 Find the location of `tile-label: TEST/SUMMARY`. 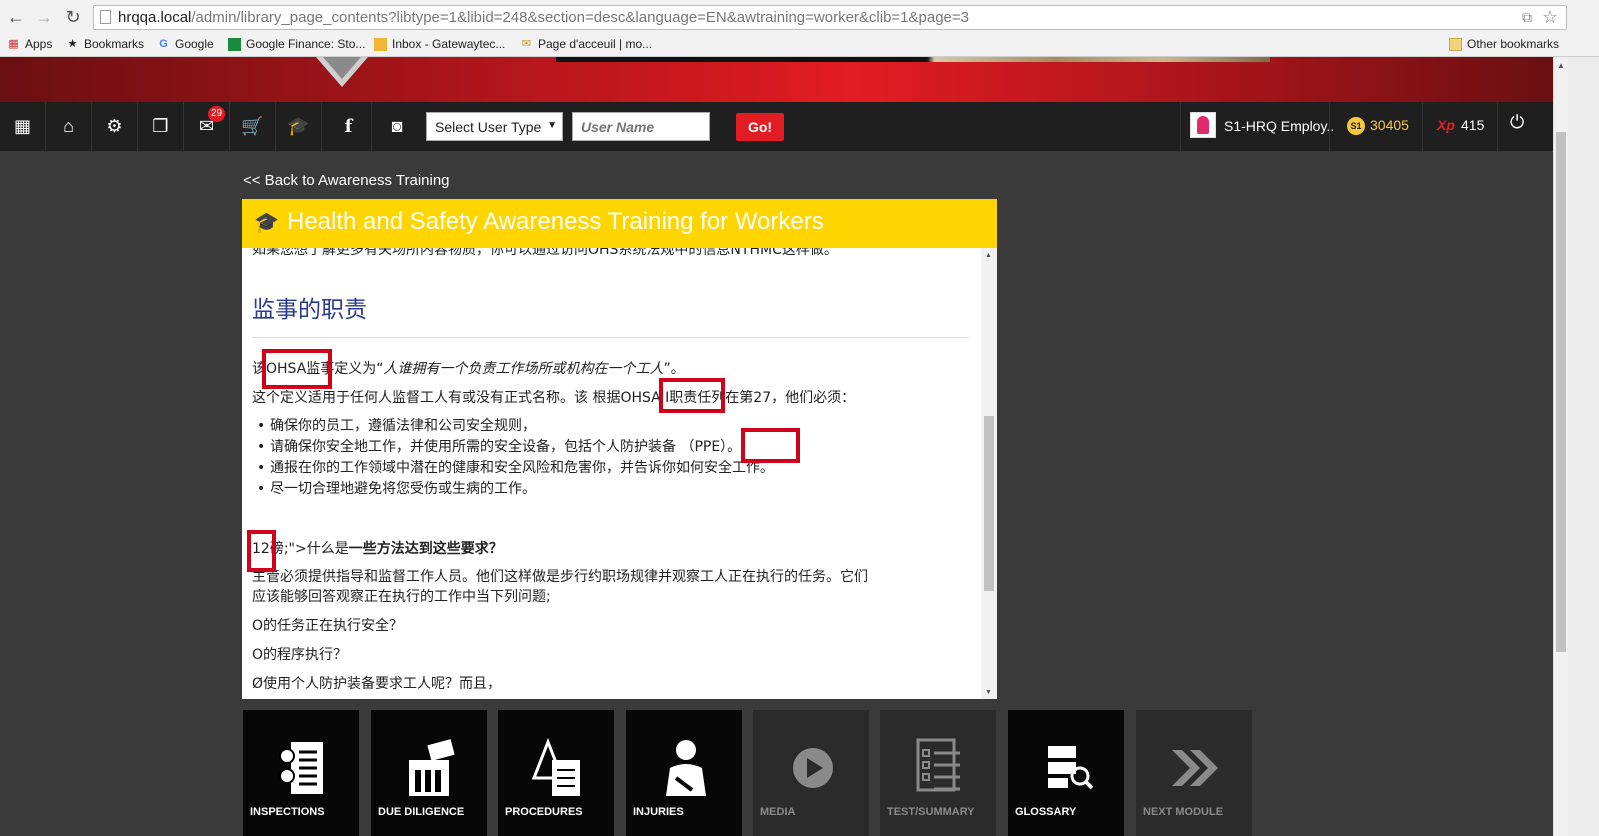

tile-label: TEST/SUMMARY is located at coordinates (931, 812).